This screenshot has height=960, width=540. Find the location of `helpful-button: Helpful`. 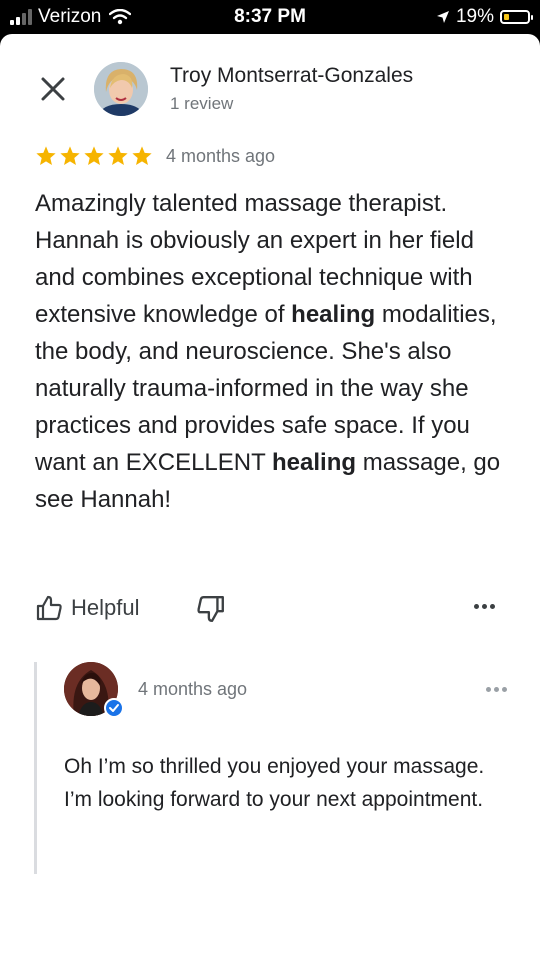

helpful-button: Helpful is located at coordinates (87, 608).